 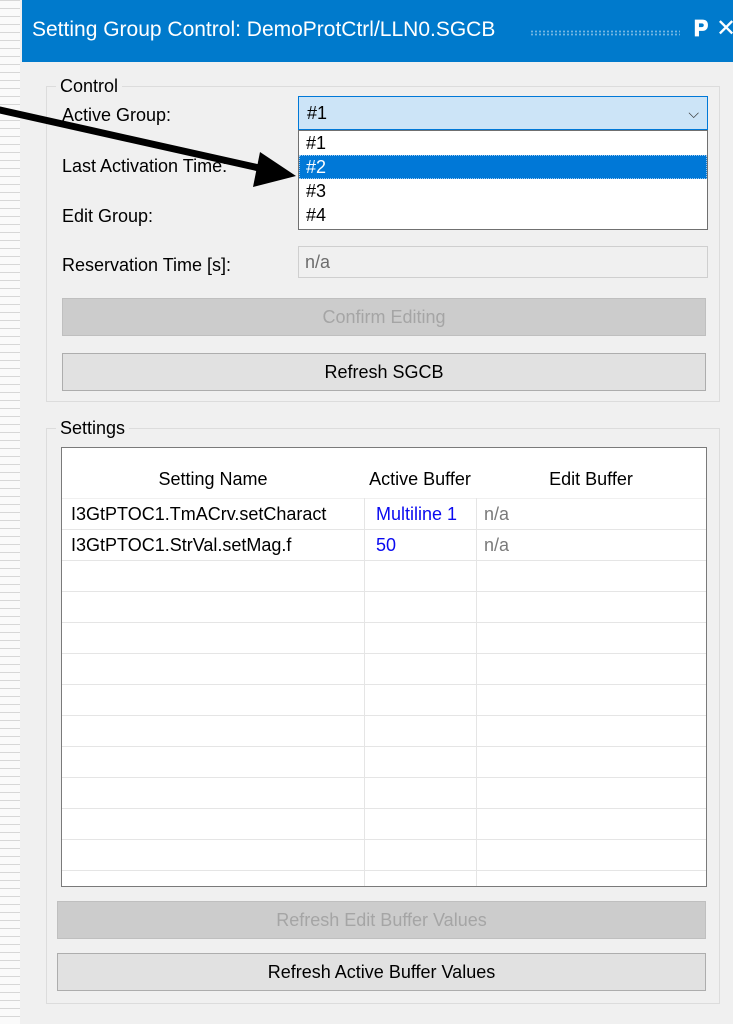 I want to click on table-row: I3GtPTOC1.StrVal.setMag.f 50 n/a, so click(x=384, y=545).